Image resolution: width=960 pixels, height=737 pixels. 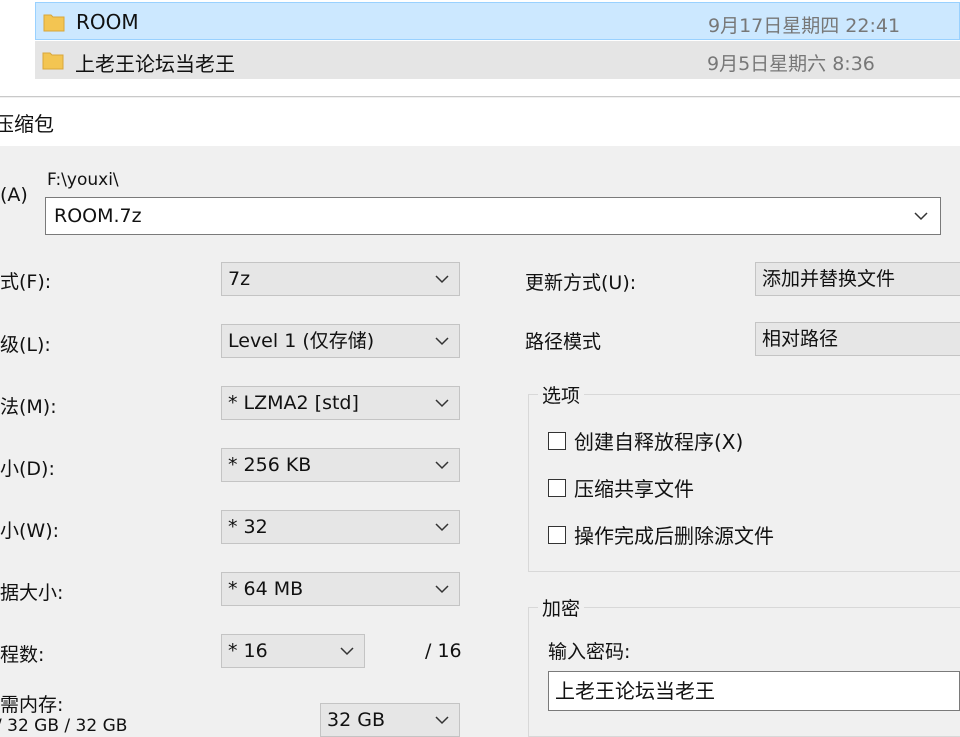 What do you see at coordinates (589, 652) in the screenshot?
I see `password-label: 输入密码:` at bounding box center [589, 652].